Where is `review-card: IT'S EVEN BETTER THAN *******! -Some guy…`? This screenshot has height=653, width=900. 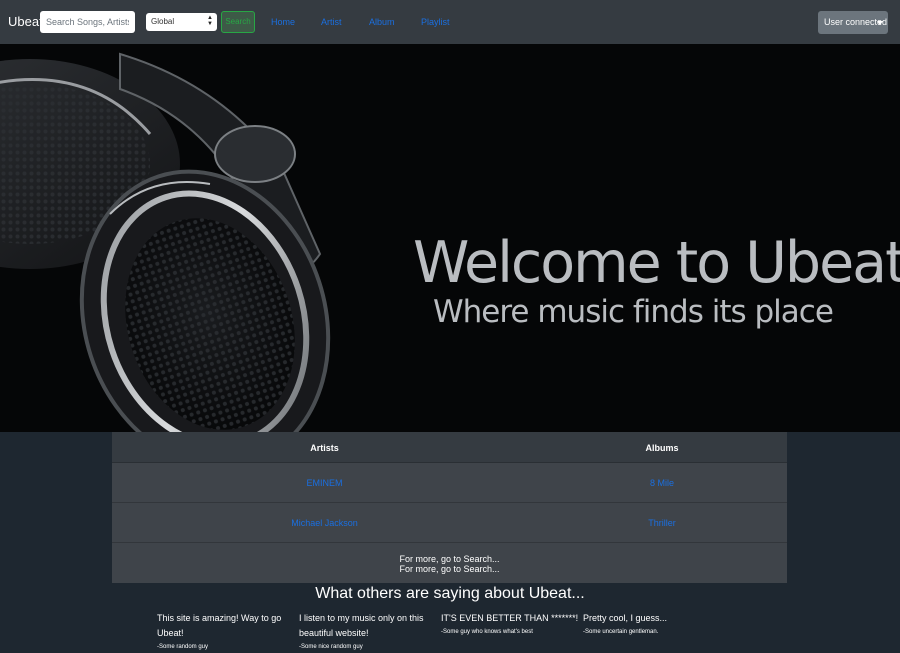
review-card: IT'S EVEN BETTER THAN *******! -Some guy… is located at coordinates (511, 624).